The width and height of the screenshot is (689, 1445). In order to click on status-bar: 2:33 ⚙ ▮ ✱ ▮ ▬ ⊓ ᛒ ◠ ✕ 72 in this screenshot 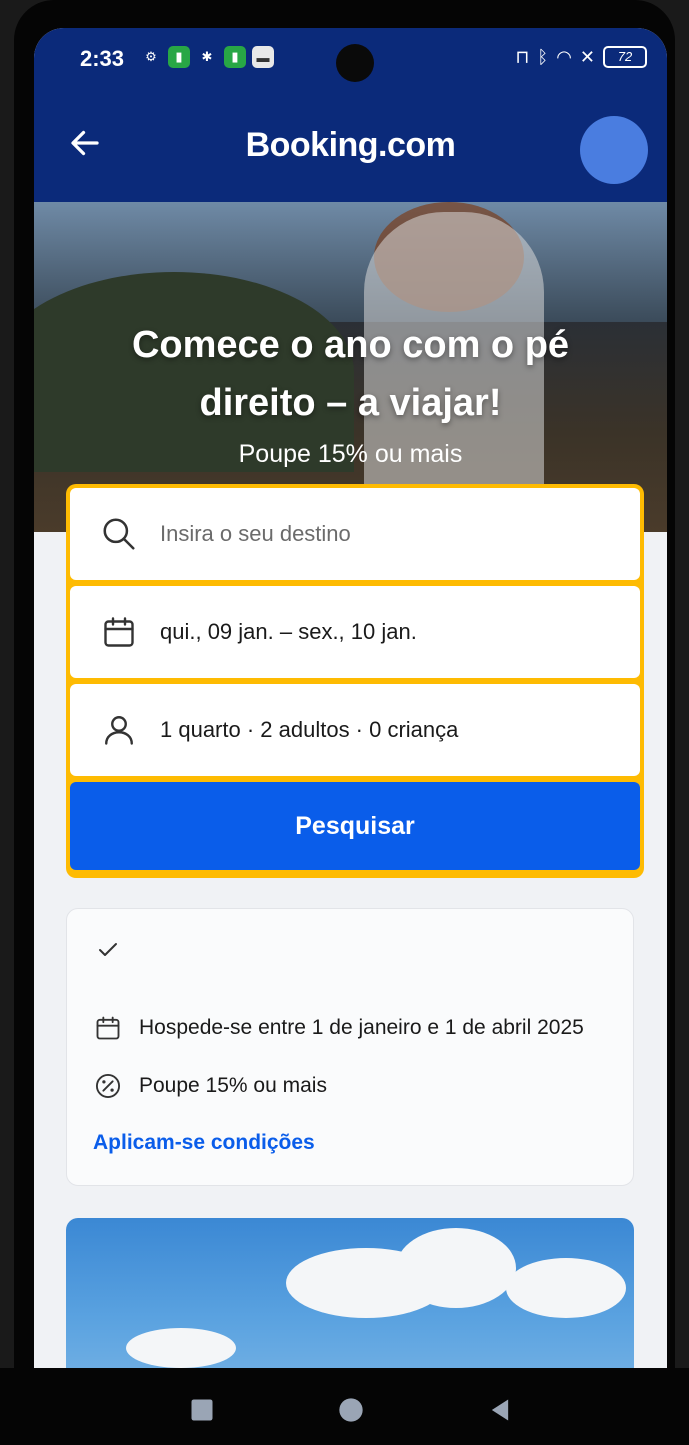, I will do `click(350, 62)`.